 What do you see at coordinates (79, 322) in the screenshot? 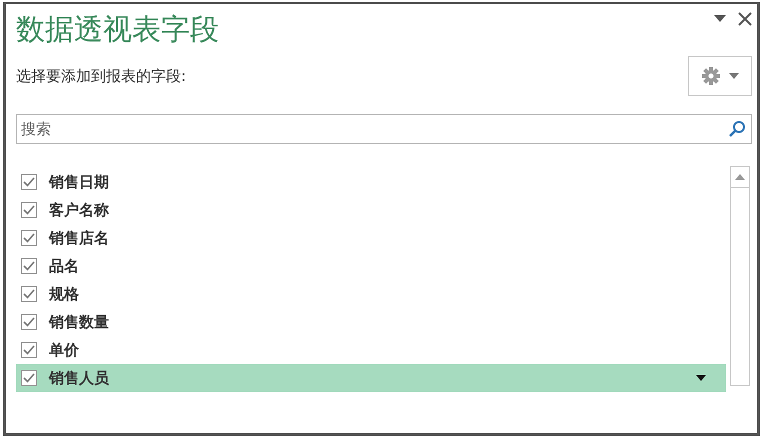
I see `field-label: 销售数量` at bounding box center [79, 322].